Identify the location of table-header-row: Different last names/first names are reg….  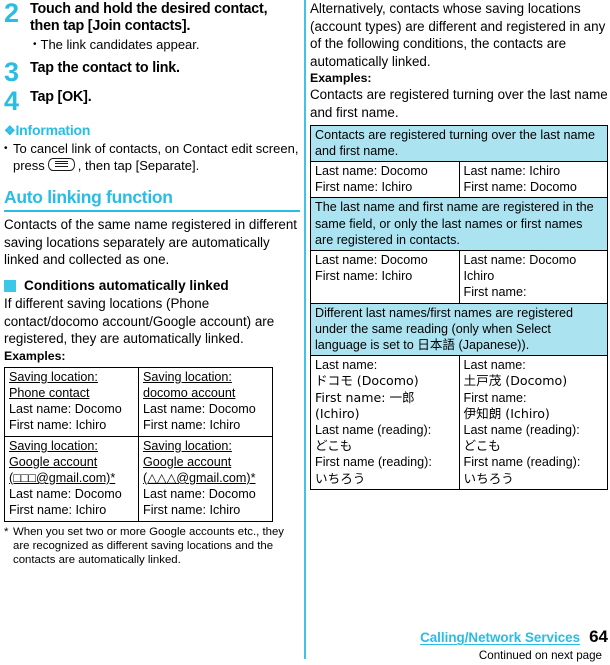
(459, 329).